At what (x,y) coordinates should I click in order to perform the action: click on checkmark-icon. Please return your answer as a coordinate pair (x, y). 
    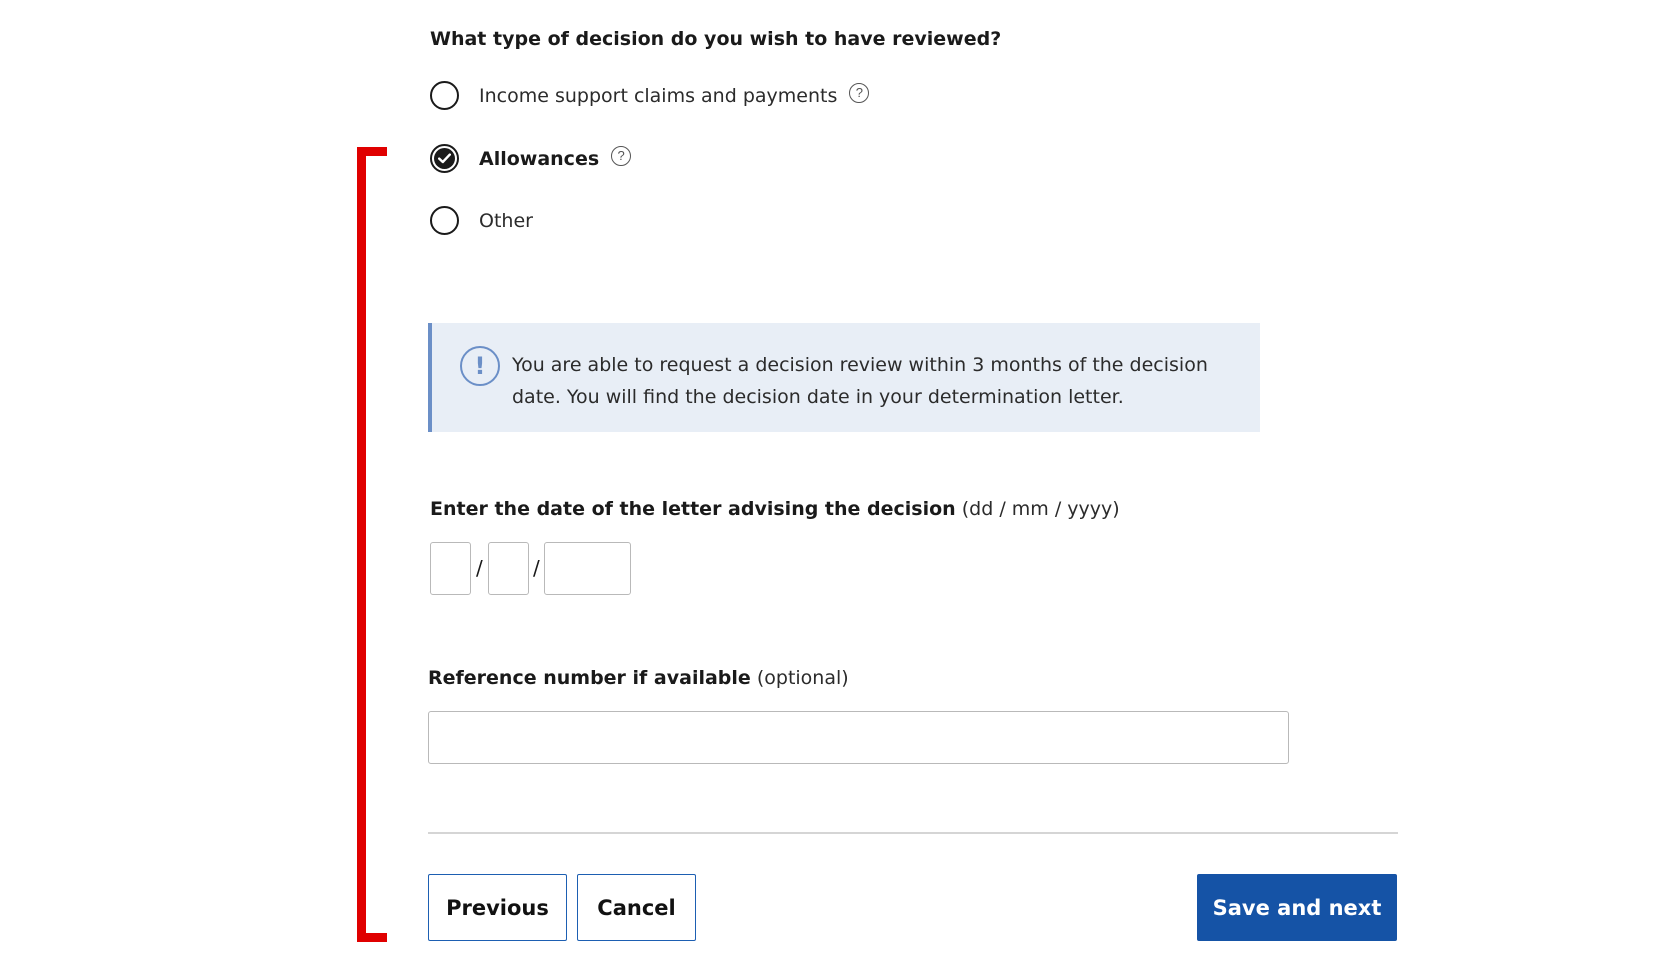
    Looking at the image, I should click on (444, 158).